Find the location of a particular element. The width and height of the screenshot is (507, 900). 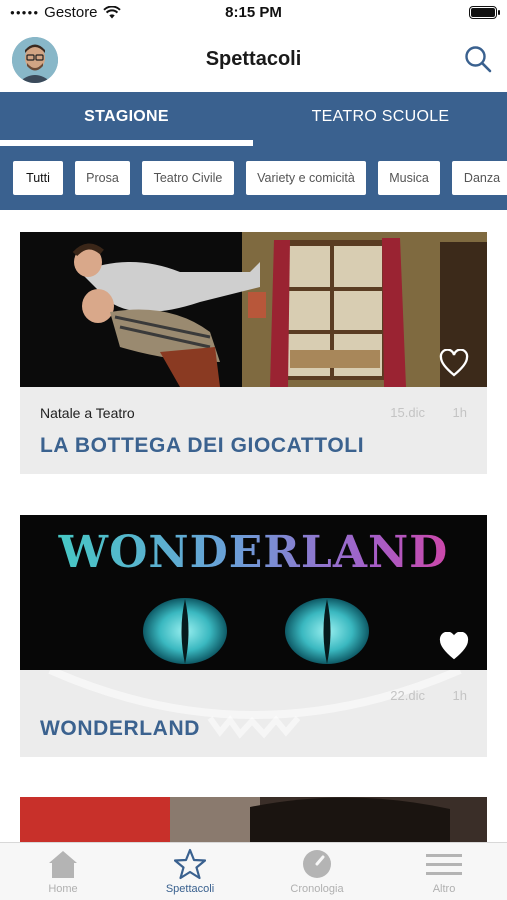

home-icon is located at coordinates (63, 864).